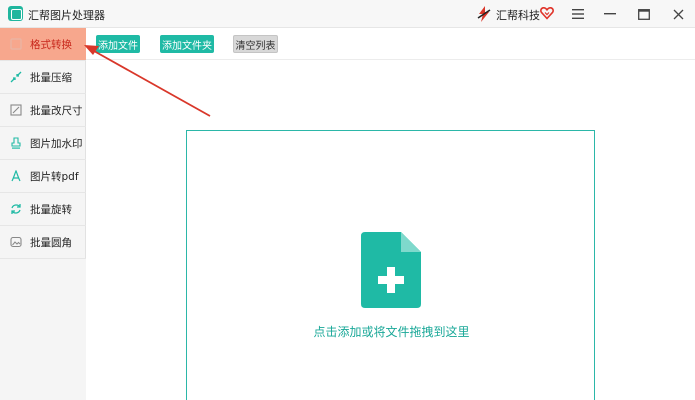 Image resolution: width=695 pixels, height=400 pixels. What do you see at coordinates (56, 110) in the screenshot?
I see `sidebar-item-label: 批量改尺寸` at bounding box center [56, 110].